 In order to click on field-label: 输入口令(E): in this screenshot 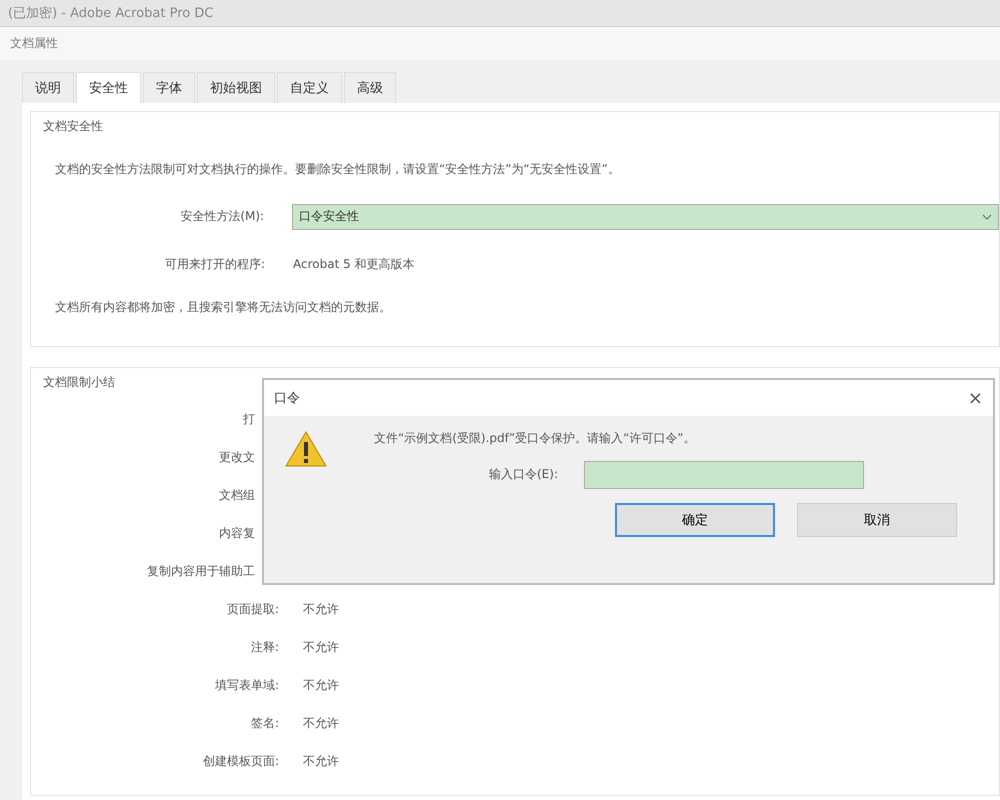, I will do `click(523, 475)`.